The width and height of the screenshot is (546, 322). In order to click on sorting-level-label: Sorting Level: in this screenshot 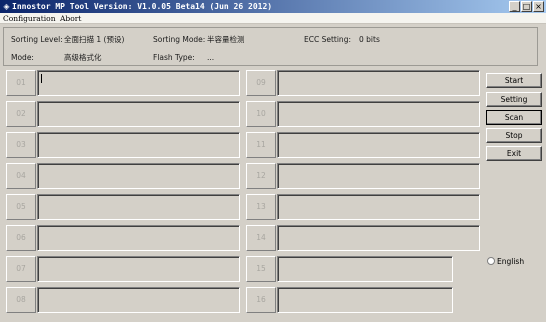, I will do `click(37, 39)`.